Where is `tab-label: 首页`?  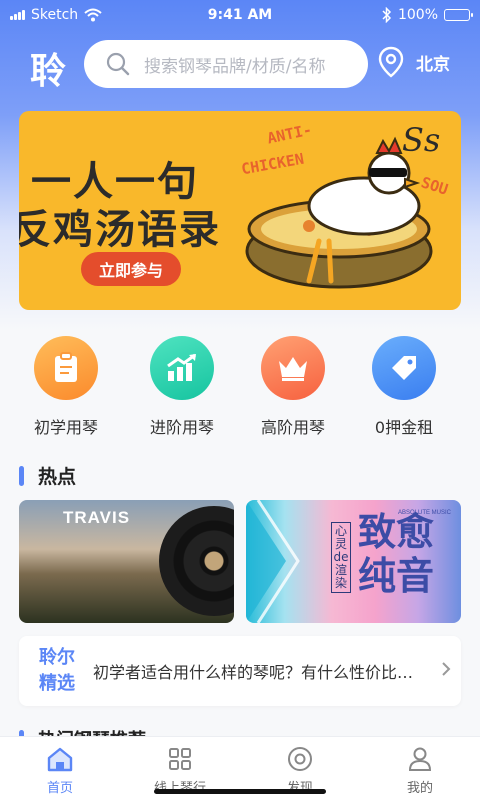 tab-label: 首页 is located at coordinates (59, 788).